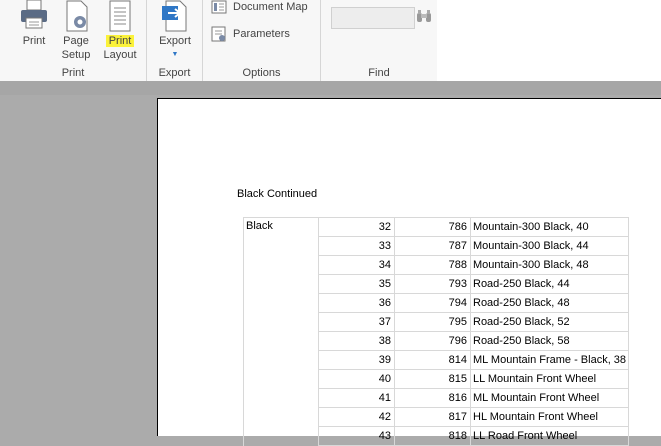 This screenshot has height=446, width=661. I want to click on row-number-cell: 40, so click(356, 379).